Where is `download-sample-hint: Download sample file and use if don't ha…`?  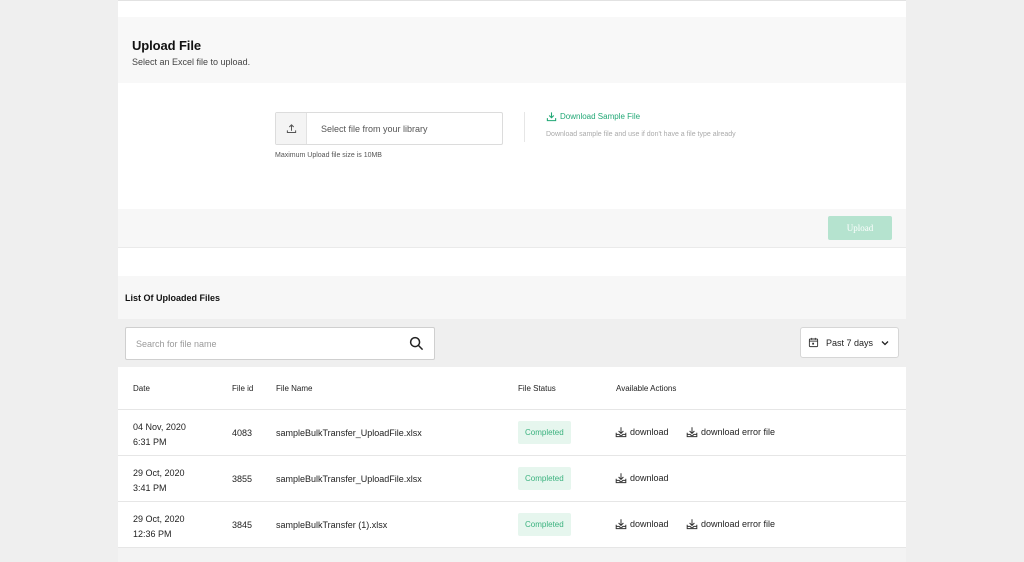
download-sample-hint: Download sample file and use if don't ha… is located at coordinates (641, 134).